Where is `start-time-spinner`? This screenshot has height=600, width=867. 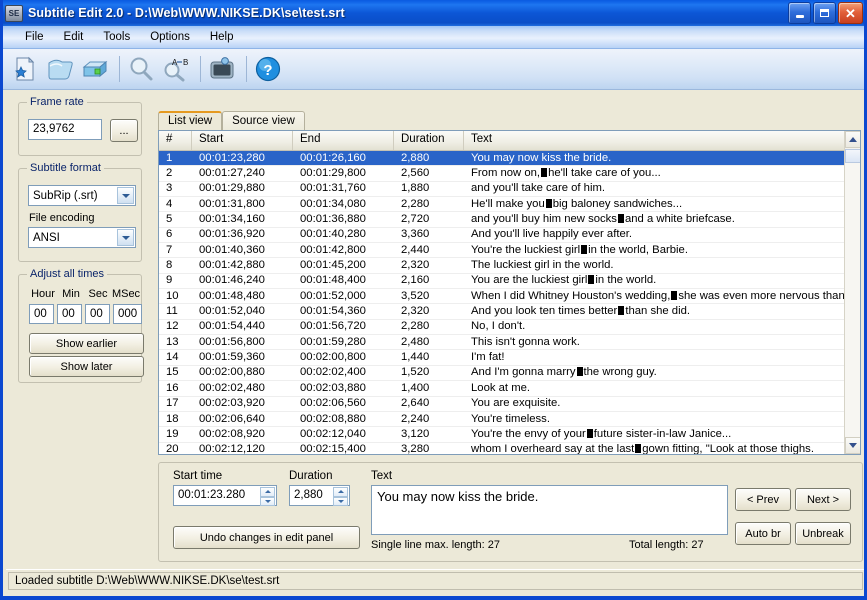 start-time-spinner is located at coordinates (267, 496).